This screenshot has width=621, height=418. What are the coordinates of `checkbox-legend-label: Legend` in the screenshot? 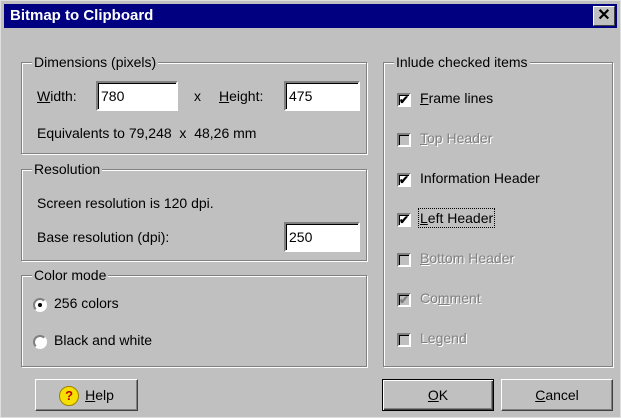 It's located at (443, 338).